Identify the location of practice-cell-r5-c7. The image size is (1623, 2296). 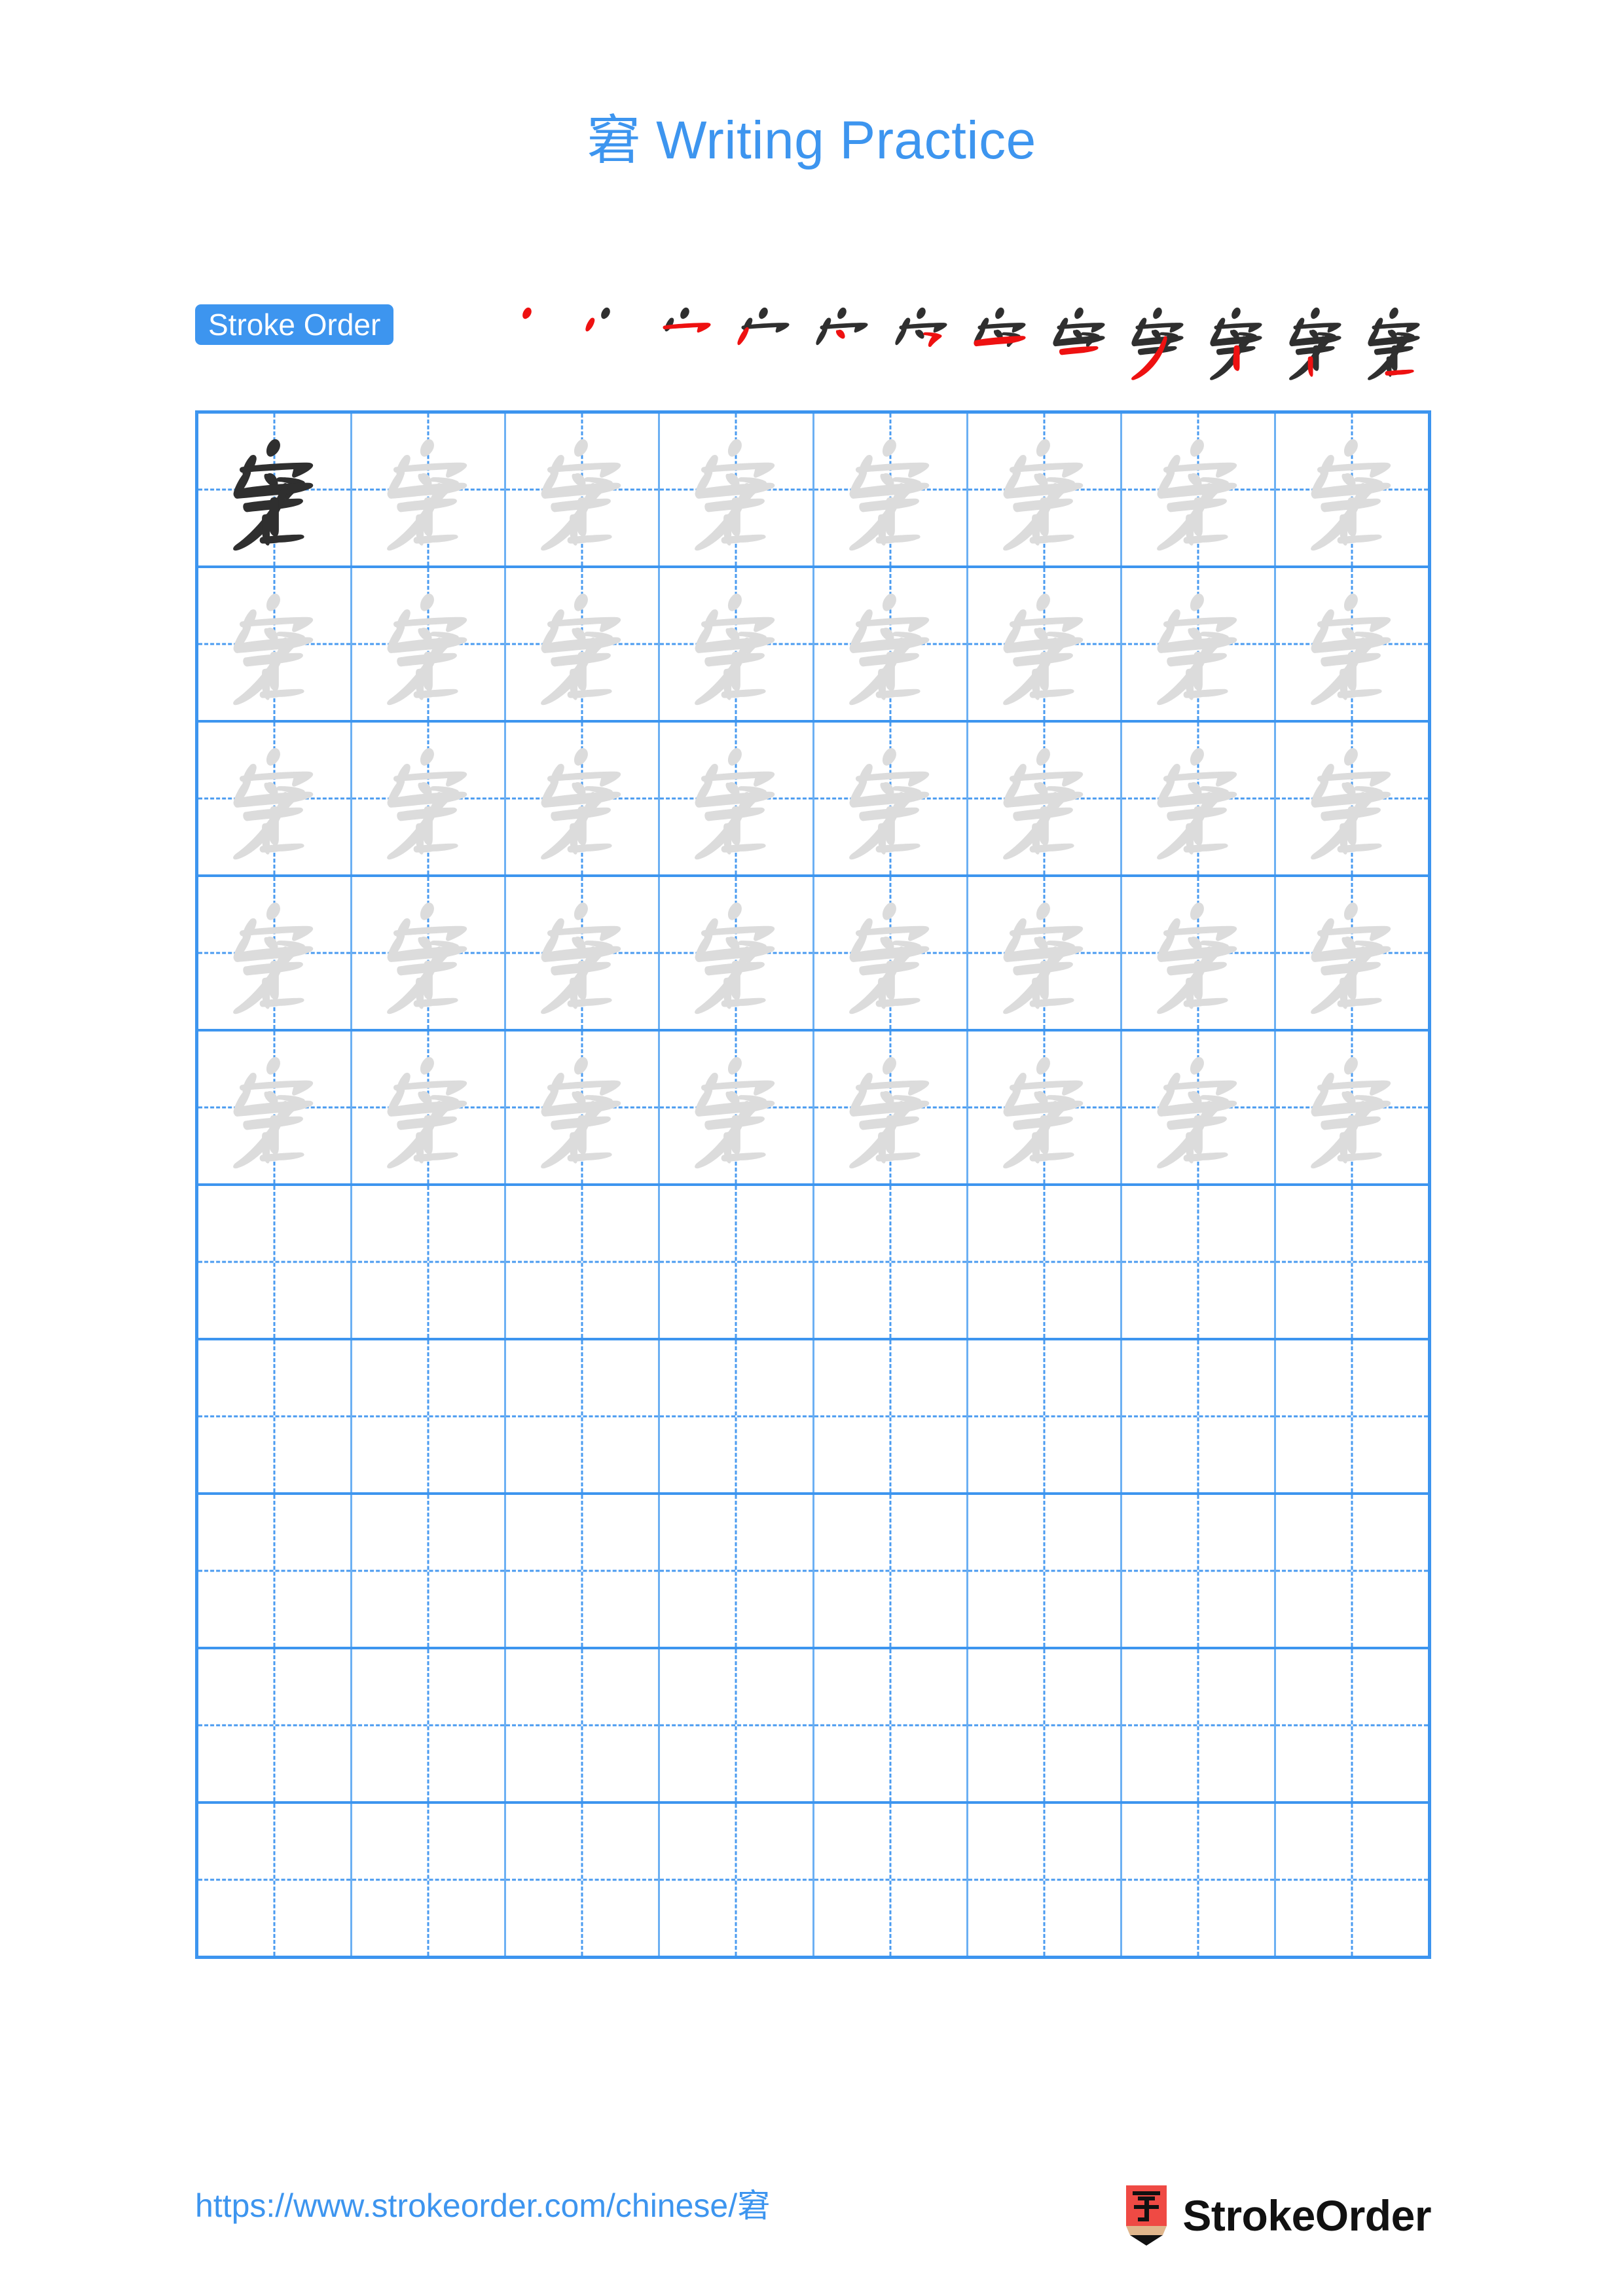
(1199, 1107).